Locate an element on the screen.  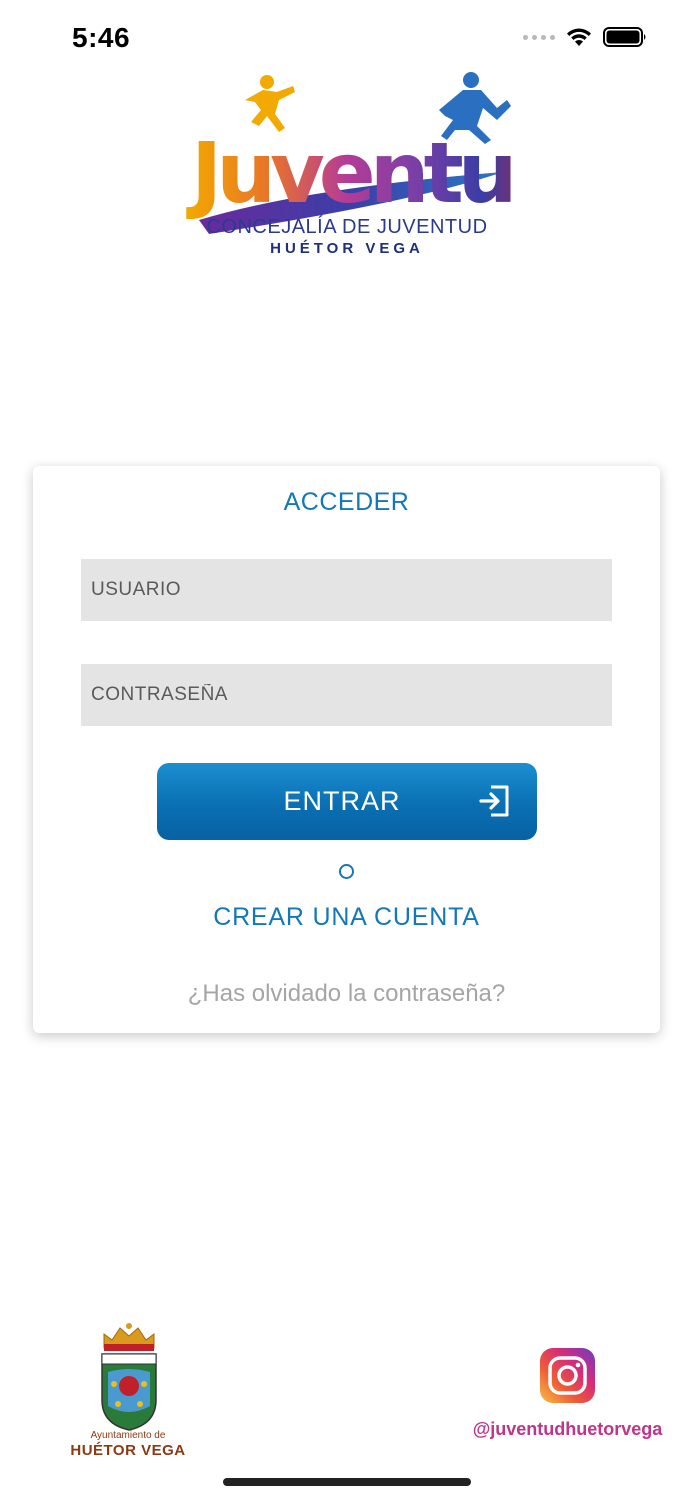
status-time: 5:46 is located at coordinates (101, 37).